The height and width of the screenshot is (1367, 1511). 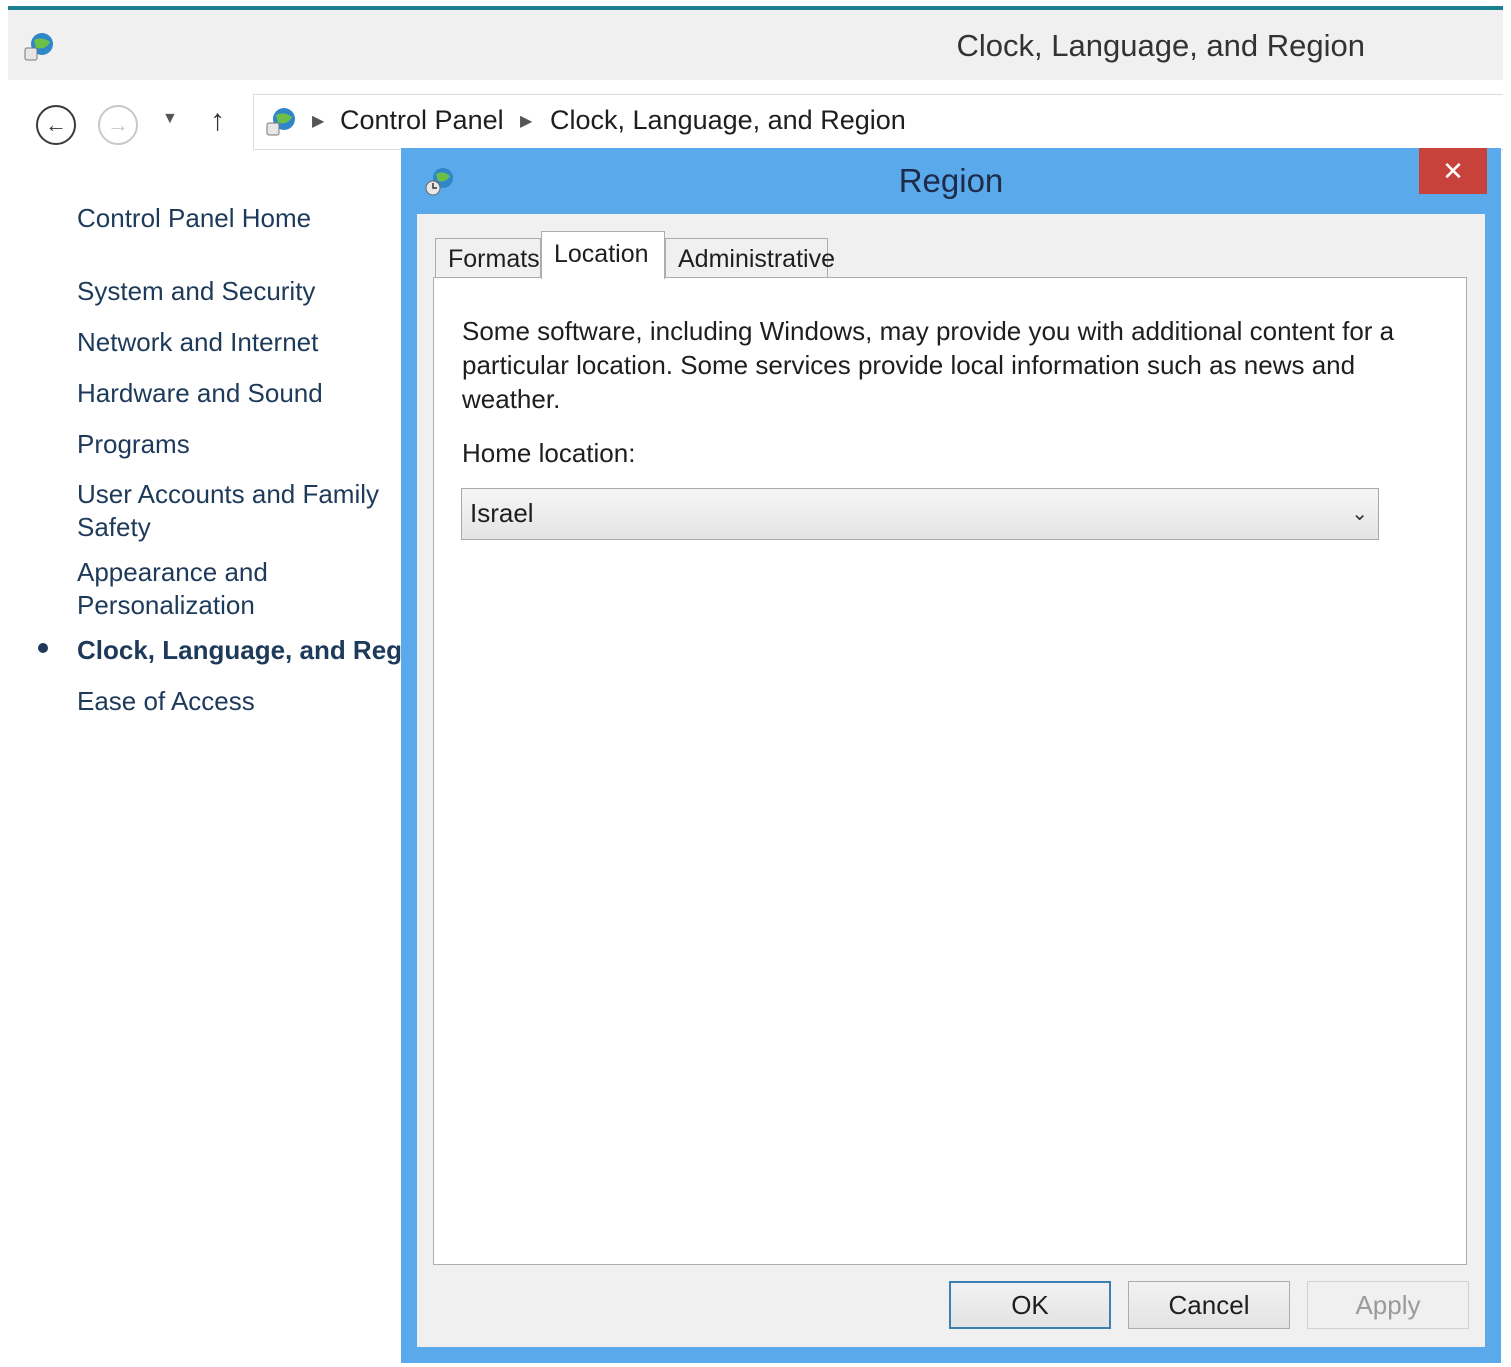 I want to click on back-button: ←, so click(x=56, y=125).